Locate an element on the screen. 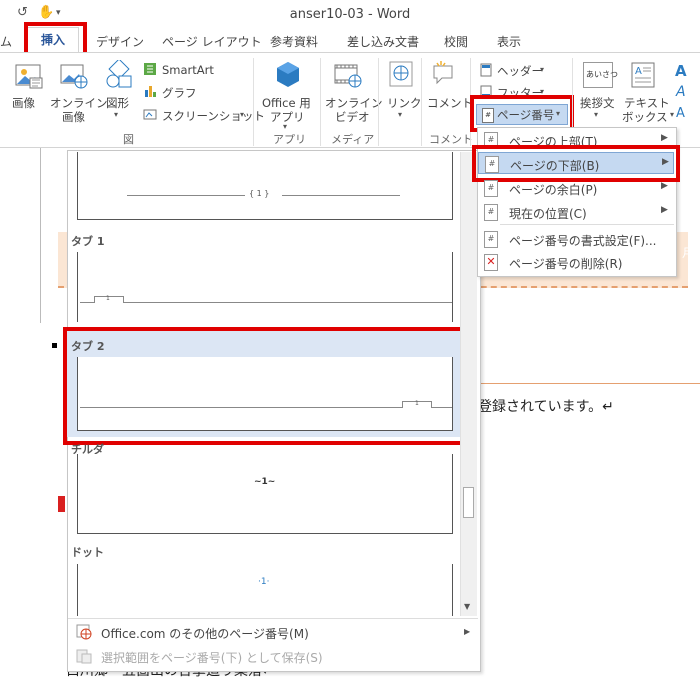  format-page-number-icon: # is located at coordinates (491, 239).